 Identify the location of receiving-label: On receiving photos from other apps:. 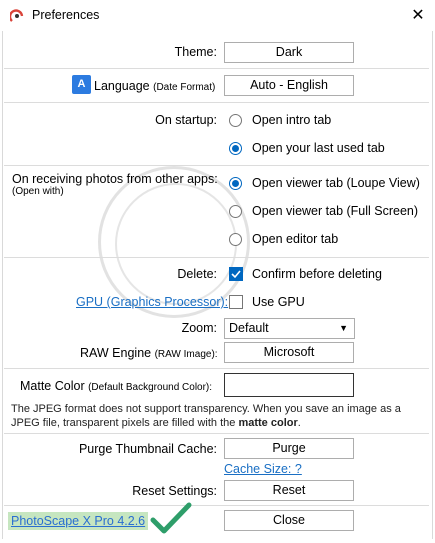
(115, 179).